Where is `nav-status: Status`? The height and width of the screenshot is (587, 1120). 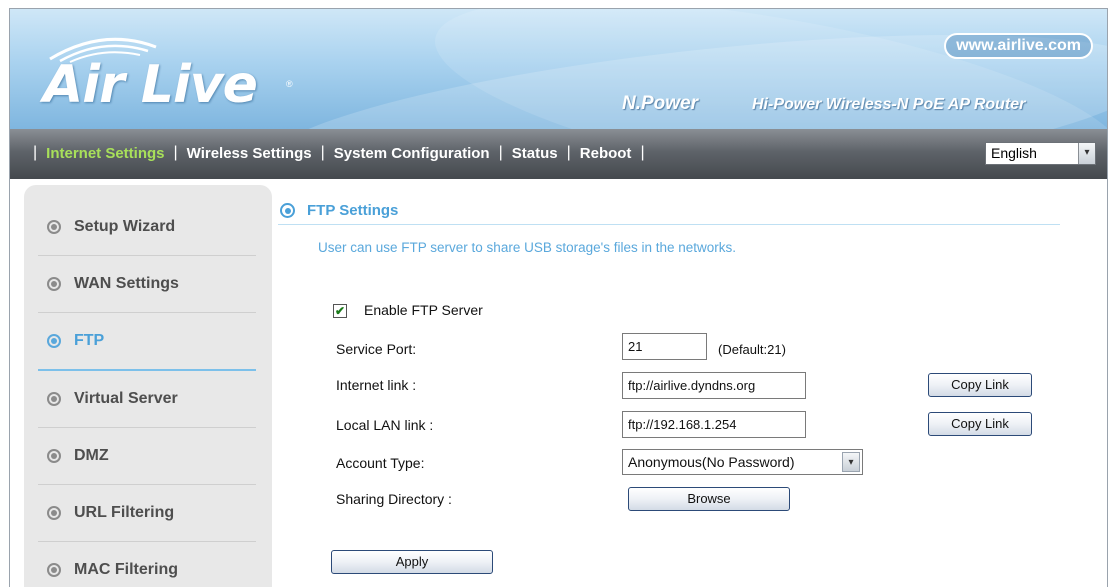
nav-status: Status is located at coordinates (535, 153).